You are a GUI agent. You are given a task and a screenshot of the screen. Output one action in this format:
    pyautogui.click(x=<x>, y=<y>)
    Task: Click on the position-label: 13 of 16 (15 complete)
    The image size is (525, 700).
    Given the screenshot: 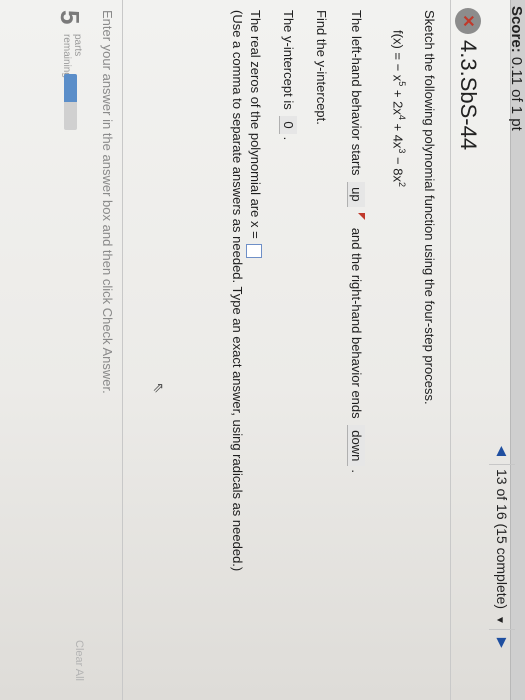 What is the action you would take?
    pyautogui.click(x=502, y=539)
    